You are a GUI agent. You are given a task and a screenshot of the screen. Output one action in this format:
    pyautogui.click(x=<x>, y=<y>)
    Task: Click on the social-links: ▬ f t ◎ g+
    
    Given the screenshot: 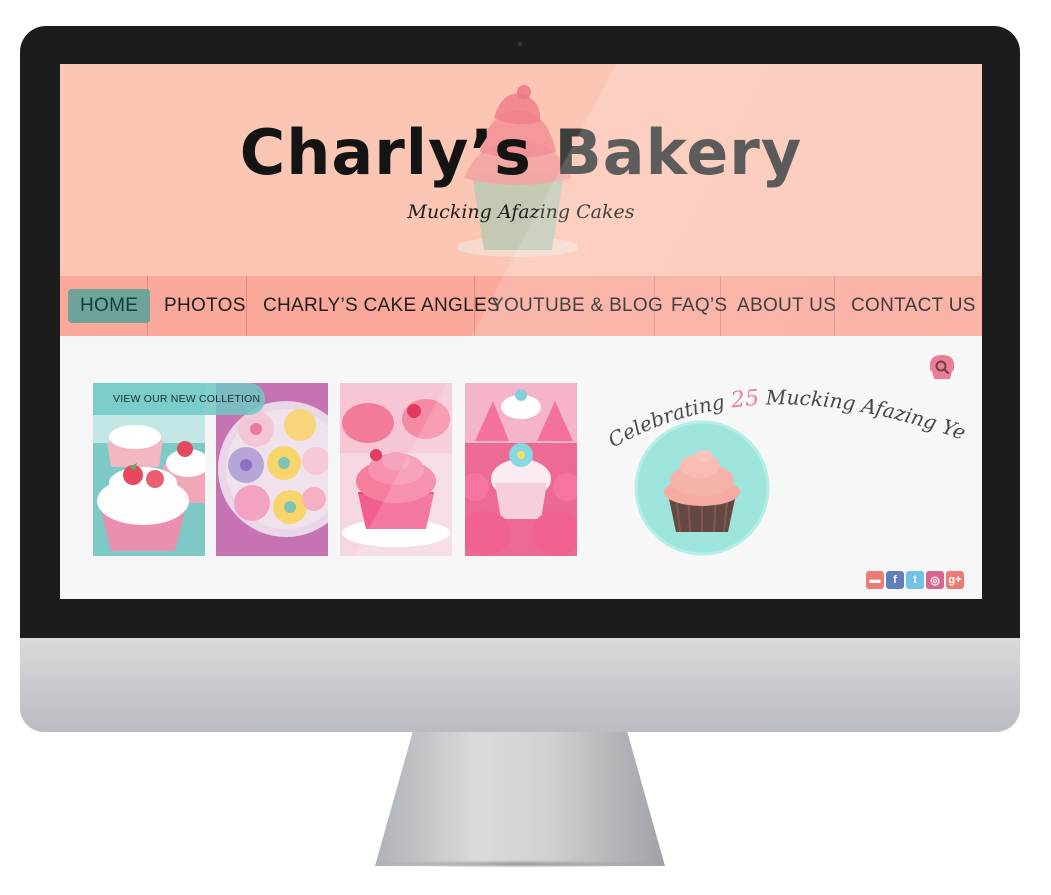 What is the action you would take?
    pyautogui.click(x=915, y=580)
    